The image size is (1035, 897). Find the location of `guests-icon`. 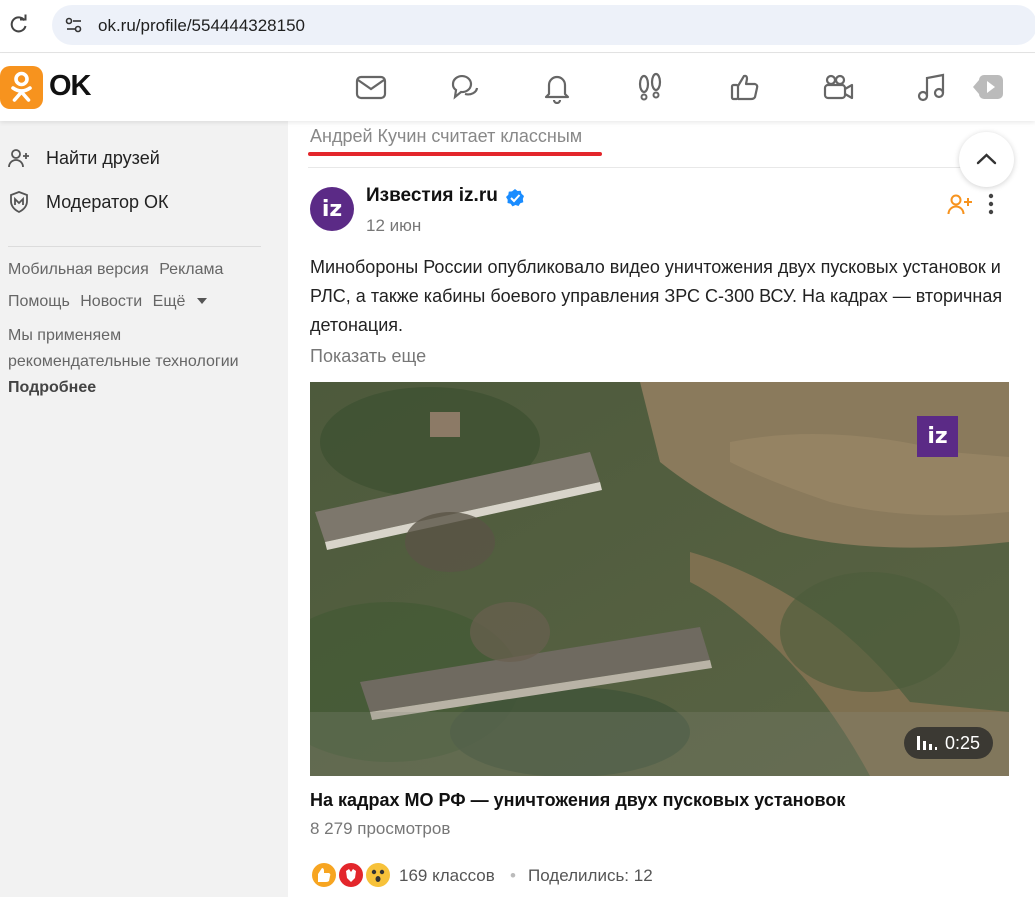

guests-icon is located at coordinates (651, 87).